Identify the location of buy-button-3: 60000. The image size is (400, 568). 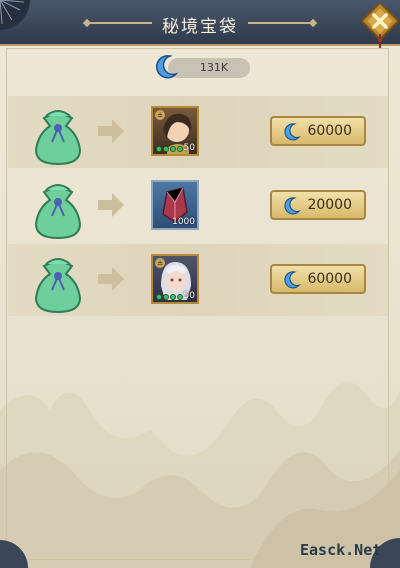
(318, 279).